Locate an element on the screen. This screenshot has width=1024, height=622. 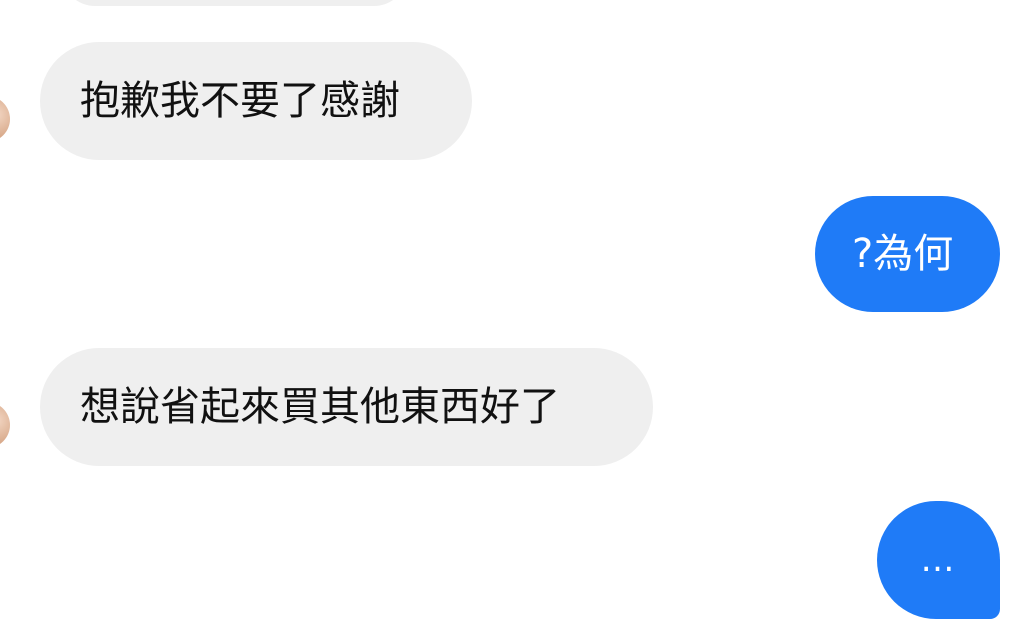
message-bubble-incoming: 抱歉我不要了感謝 is located at coordinates (256, 101).